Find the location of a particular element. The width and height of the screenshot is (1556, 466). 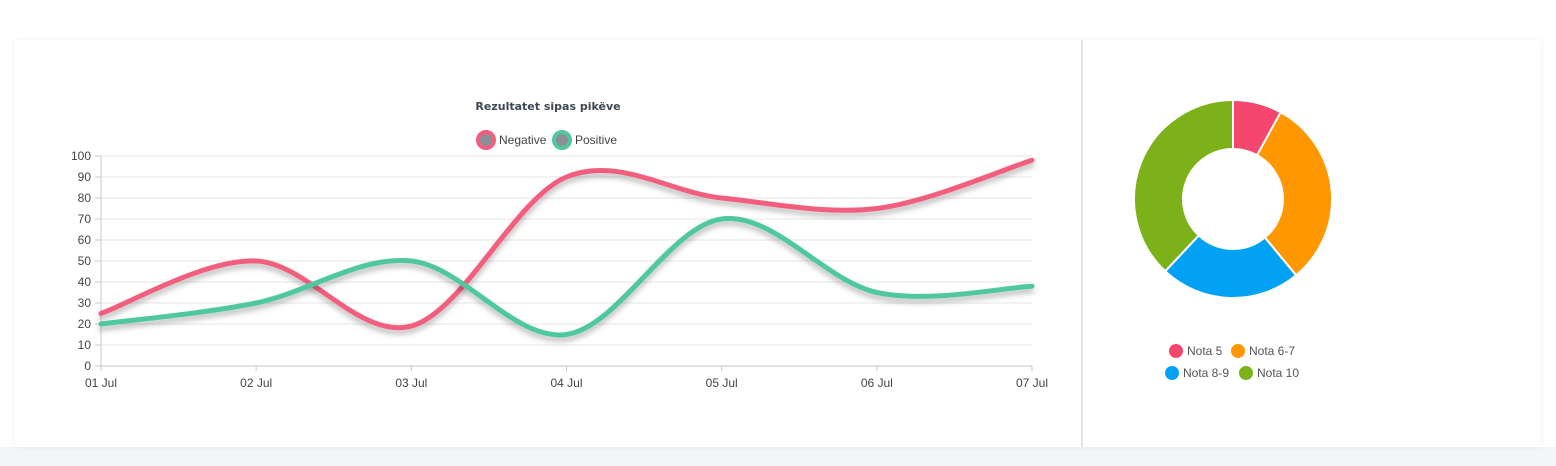

y-tick-label-40: 40 is located at coordinates (85, 282).